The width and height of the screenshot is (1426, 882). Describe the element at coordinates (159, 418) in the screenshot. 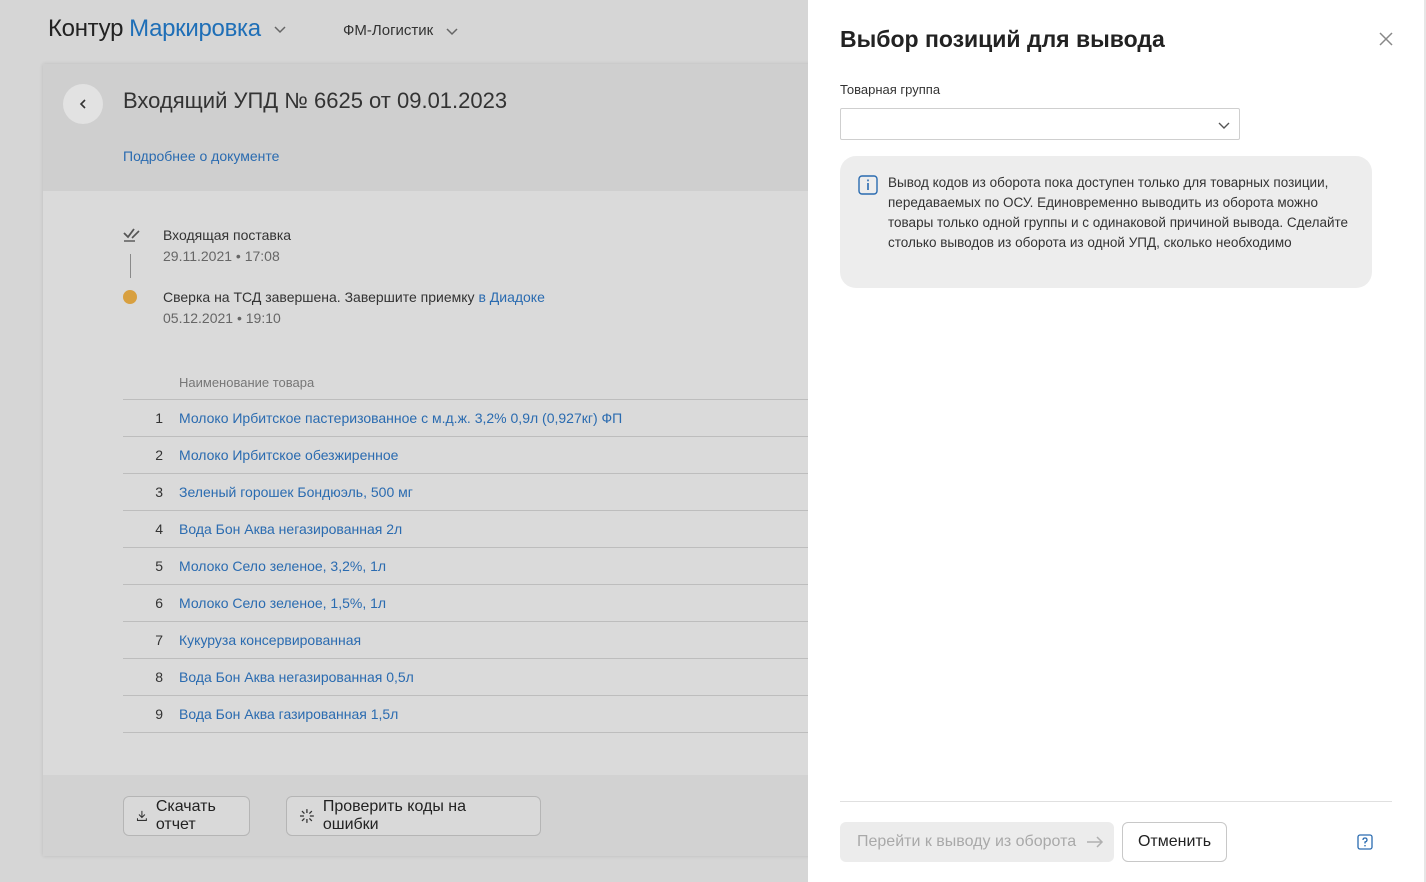

I see `row-number: 1` at that location.